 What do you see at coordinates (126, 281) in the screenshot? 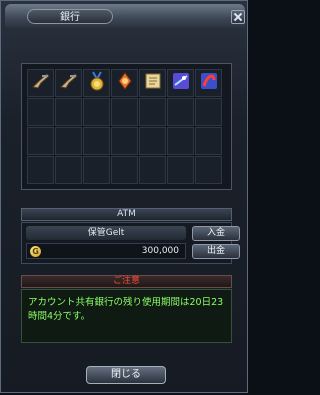
I see `notice-header: ご注意` at bounding box center [126, 281].